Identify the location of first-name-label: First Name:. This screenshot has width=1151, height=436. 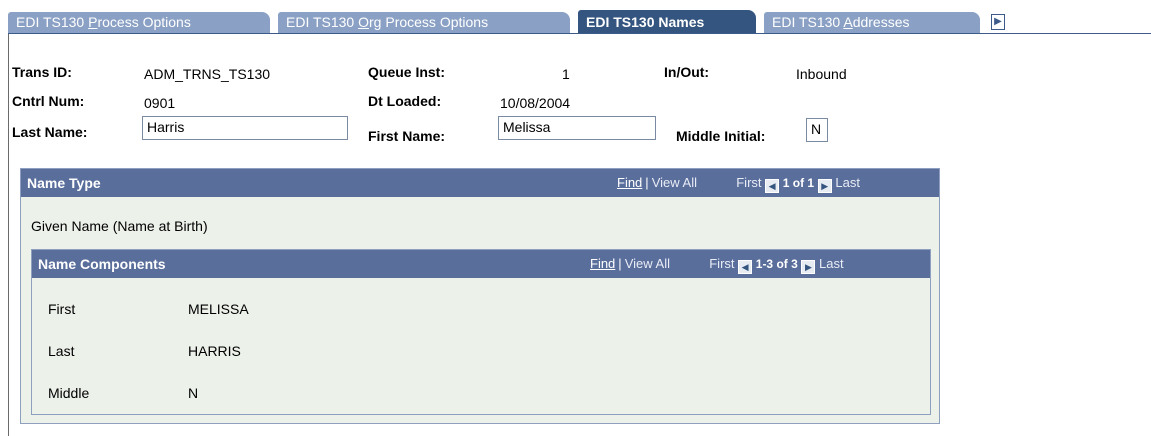
(407, 136).